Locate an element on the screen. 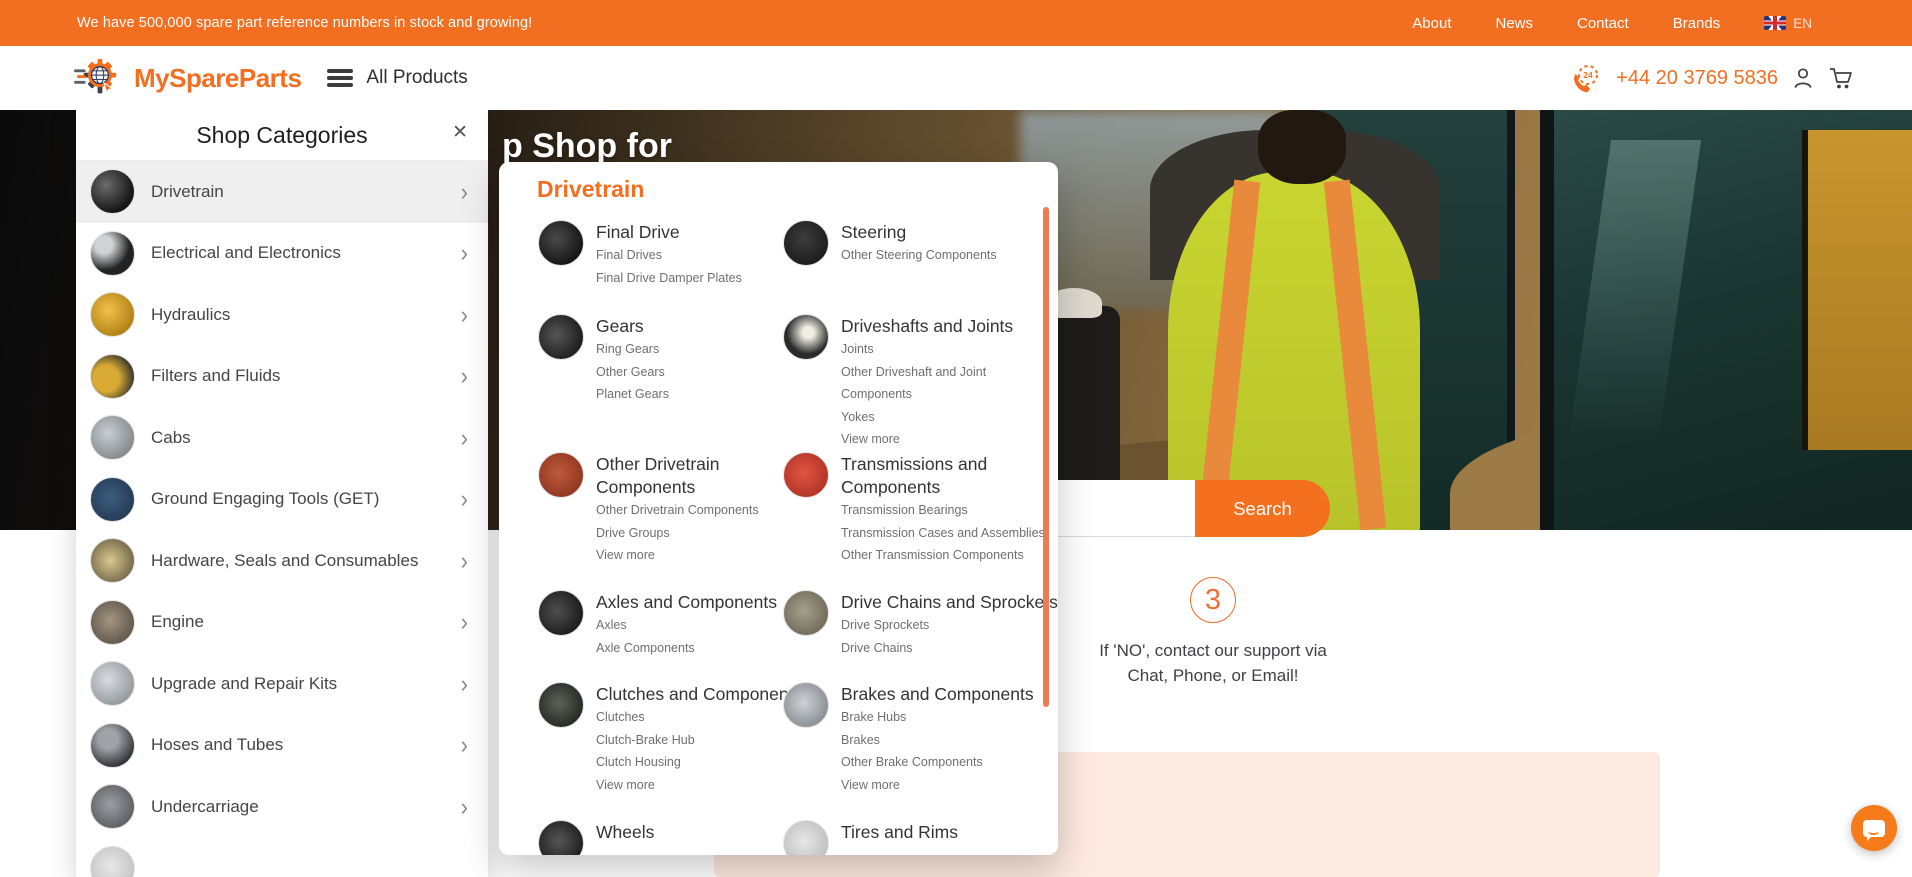 The image size is (1912, 877). sidebar-item-upgrade-and-repair-kits: Upgrade and Repair Kits › is located at coordinates (282, 684).